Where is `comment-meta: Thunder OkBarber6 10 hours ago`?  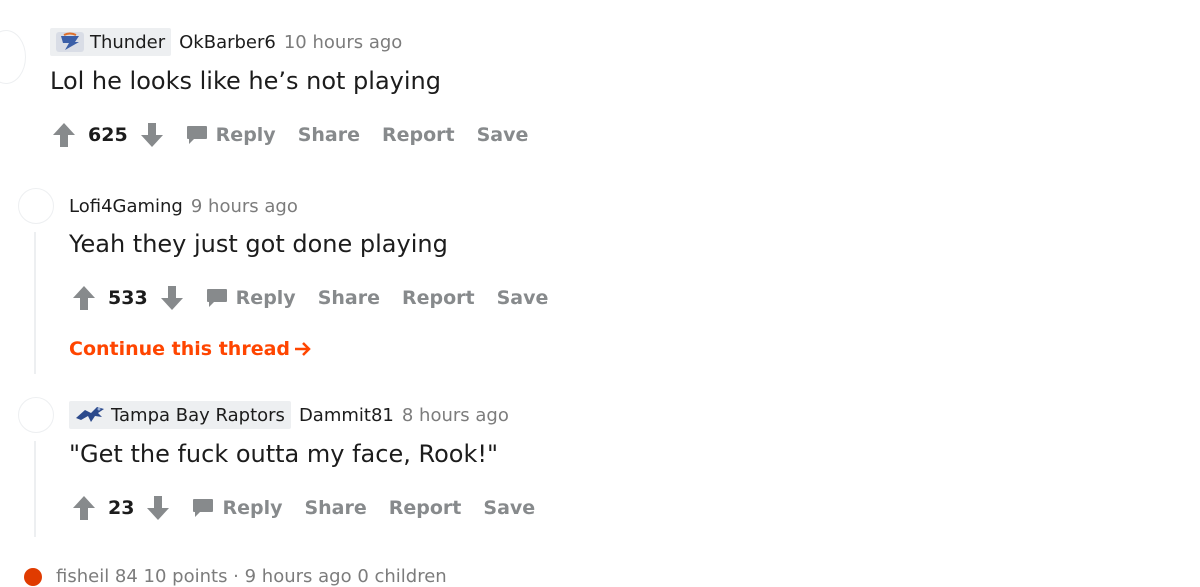
comment-meta: Thunder OkBarber6 10 hours ago is located at coordinates (226, 42).